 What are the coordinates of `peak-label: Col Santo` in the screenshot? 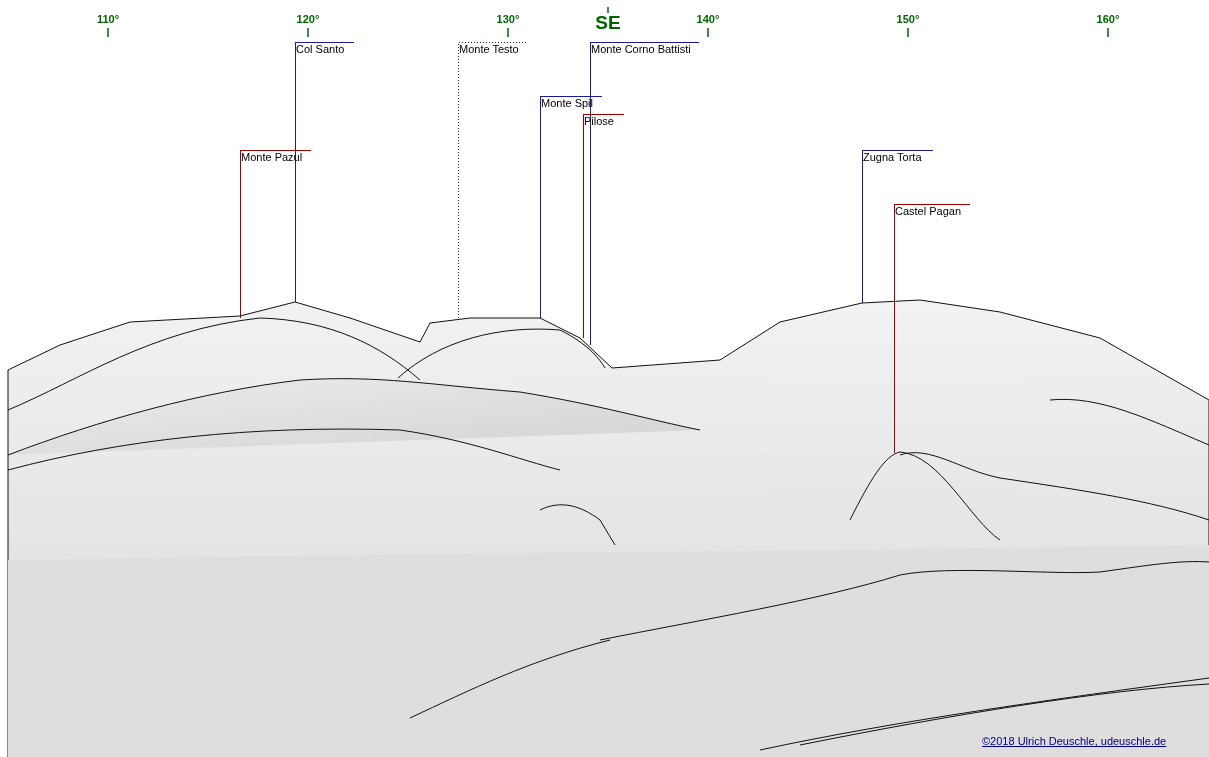 It's located at (320, 49).